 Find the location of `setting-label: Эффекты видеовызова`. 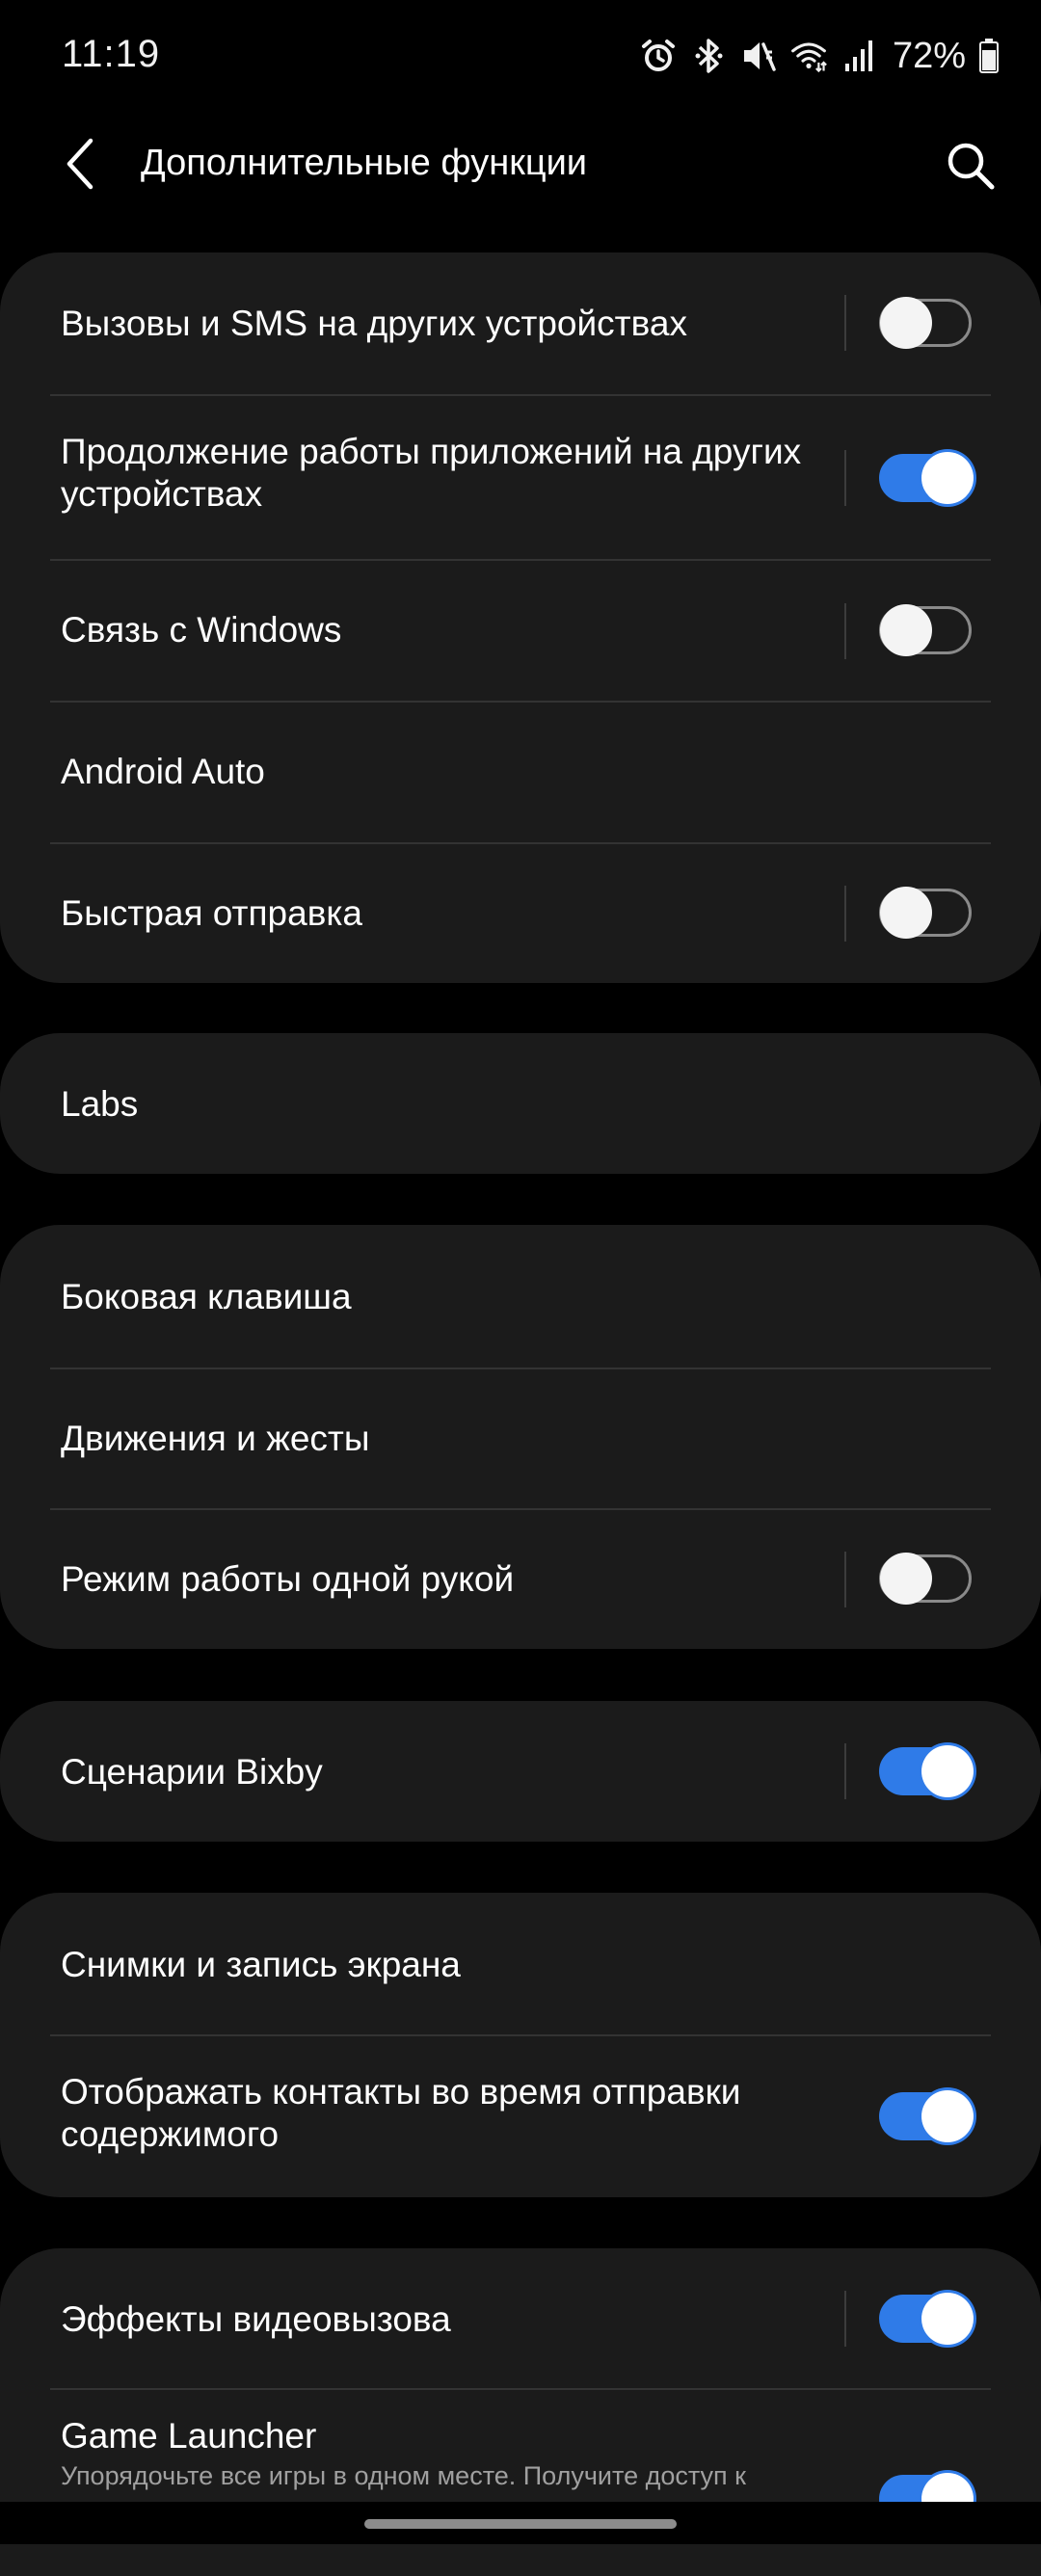

setting-label: Эффекты видеовызова is located at coordinates (256, 2319).